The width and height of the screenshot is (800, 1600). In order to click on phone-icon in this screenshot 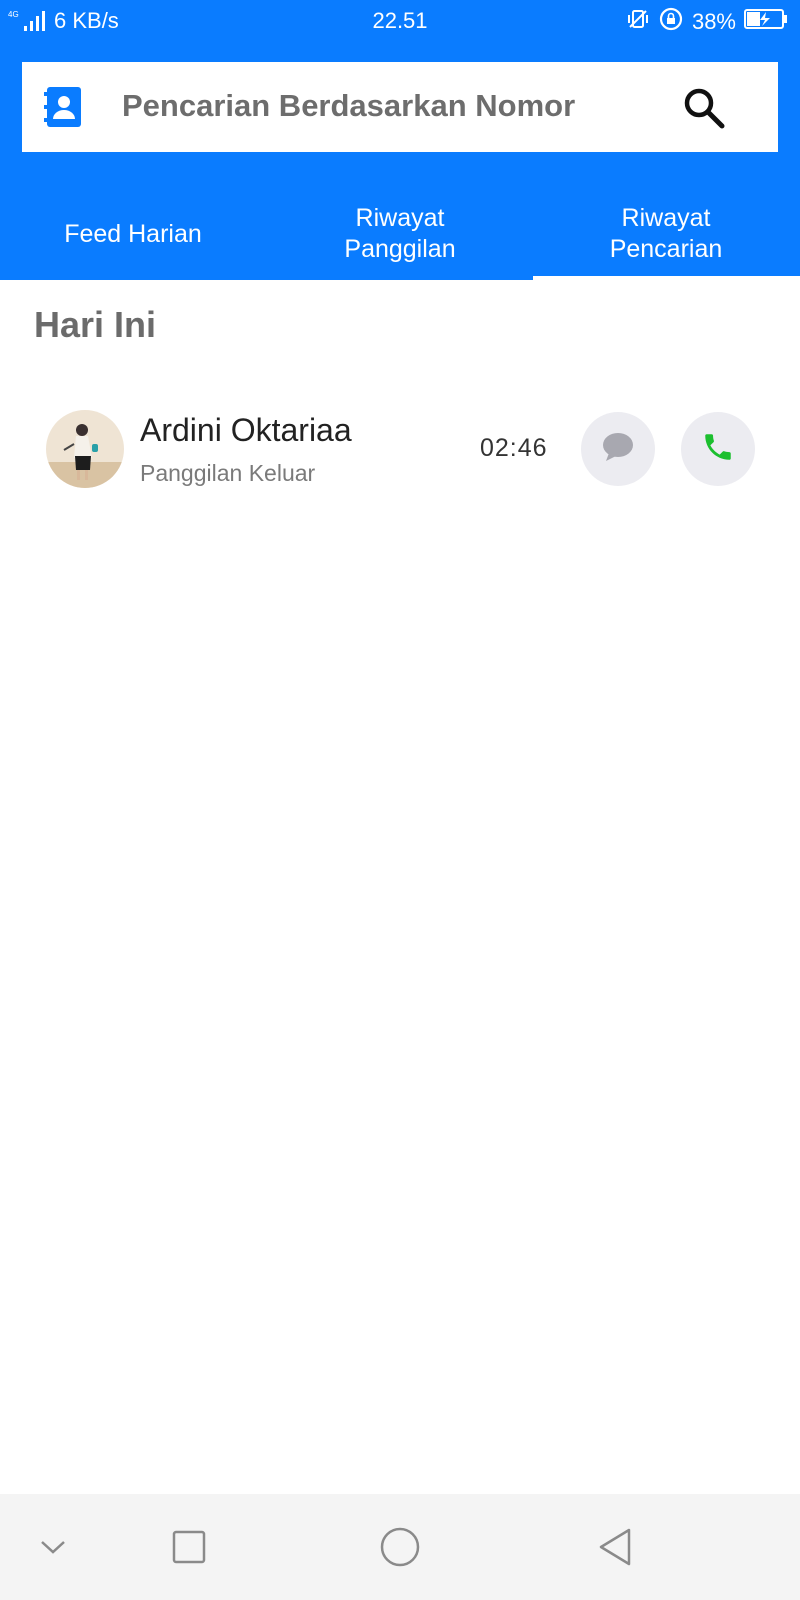, I will do `click(718, 449)`.